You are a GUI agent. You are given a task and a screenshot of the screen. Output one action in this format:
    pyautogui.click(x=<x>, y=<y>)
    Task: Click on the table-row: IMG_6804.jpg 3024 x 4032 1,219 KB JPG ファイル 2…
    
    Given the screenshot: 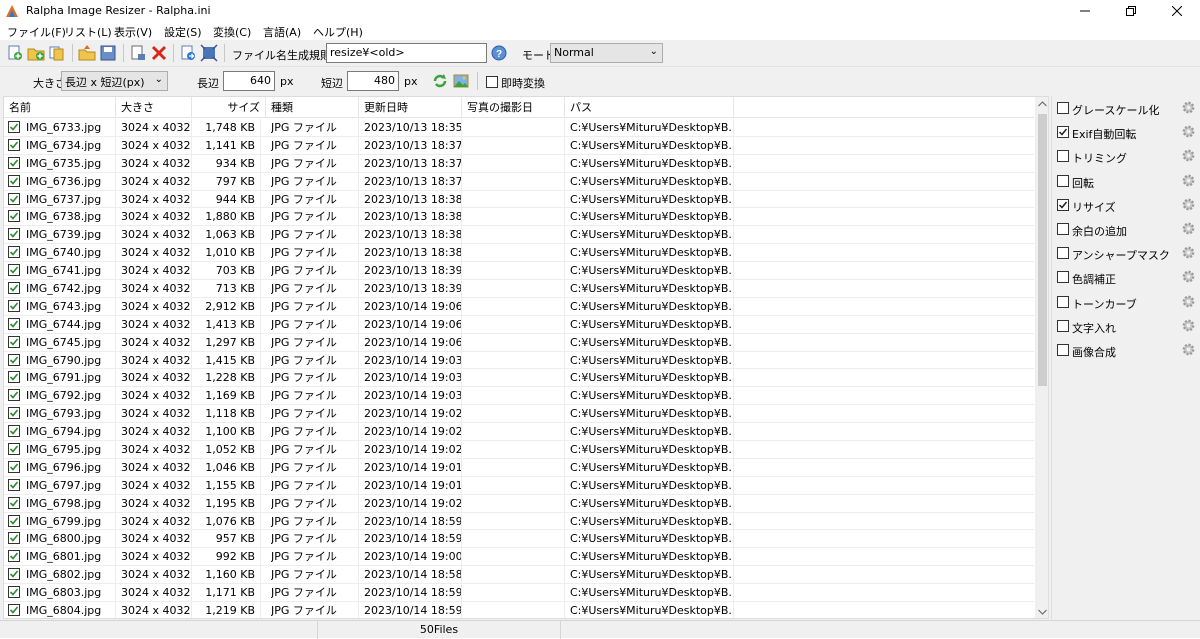 What is the action you would take?
    pyautogui.click(x=519, y=610)
    